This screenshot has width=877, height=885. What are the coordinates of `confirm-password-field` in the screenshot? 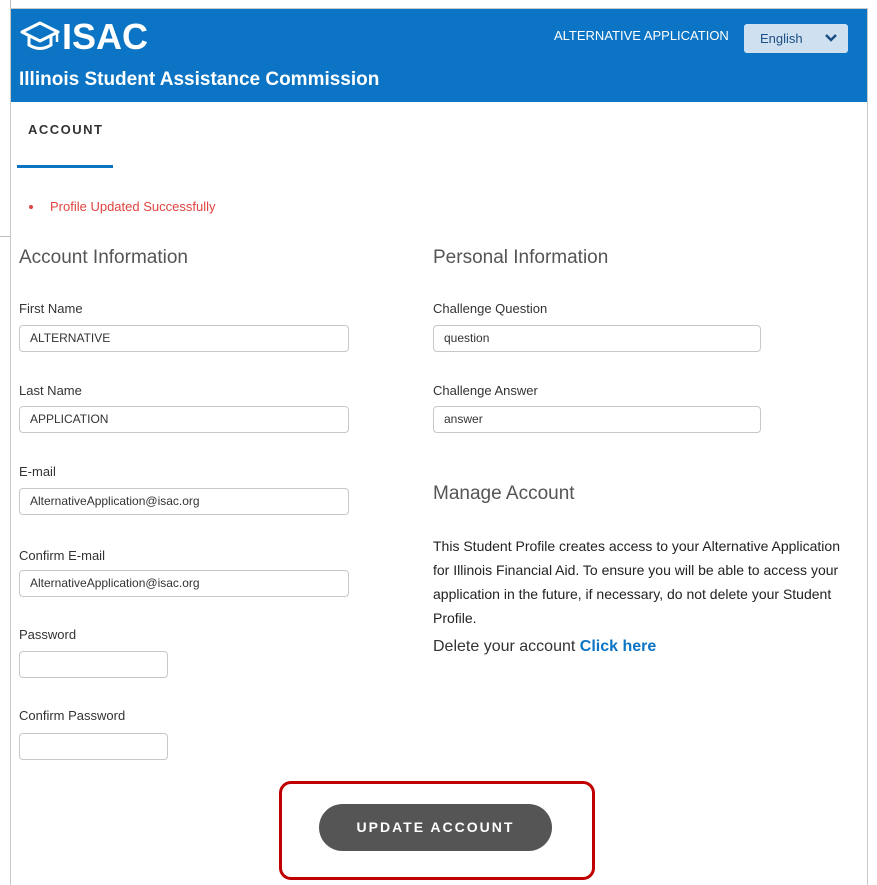 It's located at (93, 746).